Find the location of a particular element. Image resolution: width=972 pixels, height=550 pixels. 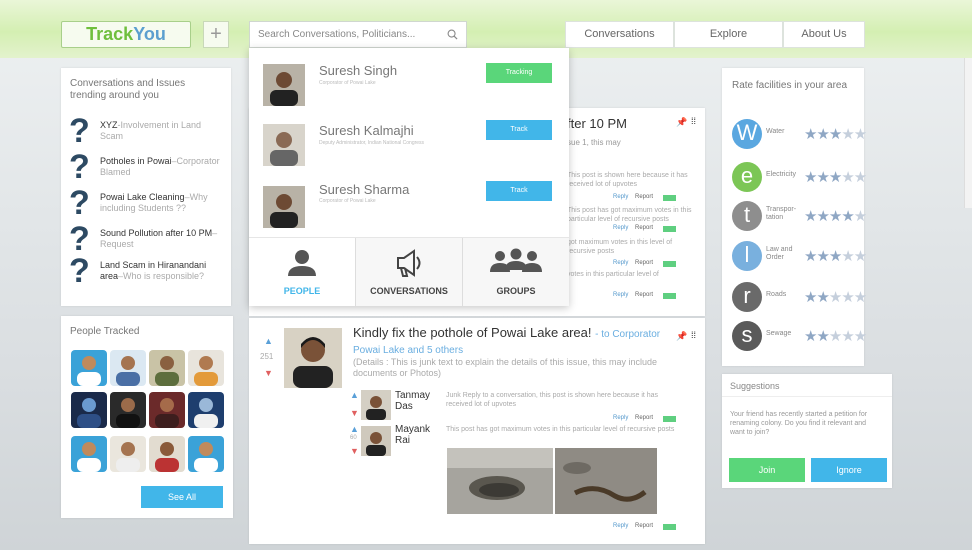

app-logo: TrackYou is located at coordinates (126, 34).